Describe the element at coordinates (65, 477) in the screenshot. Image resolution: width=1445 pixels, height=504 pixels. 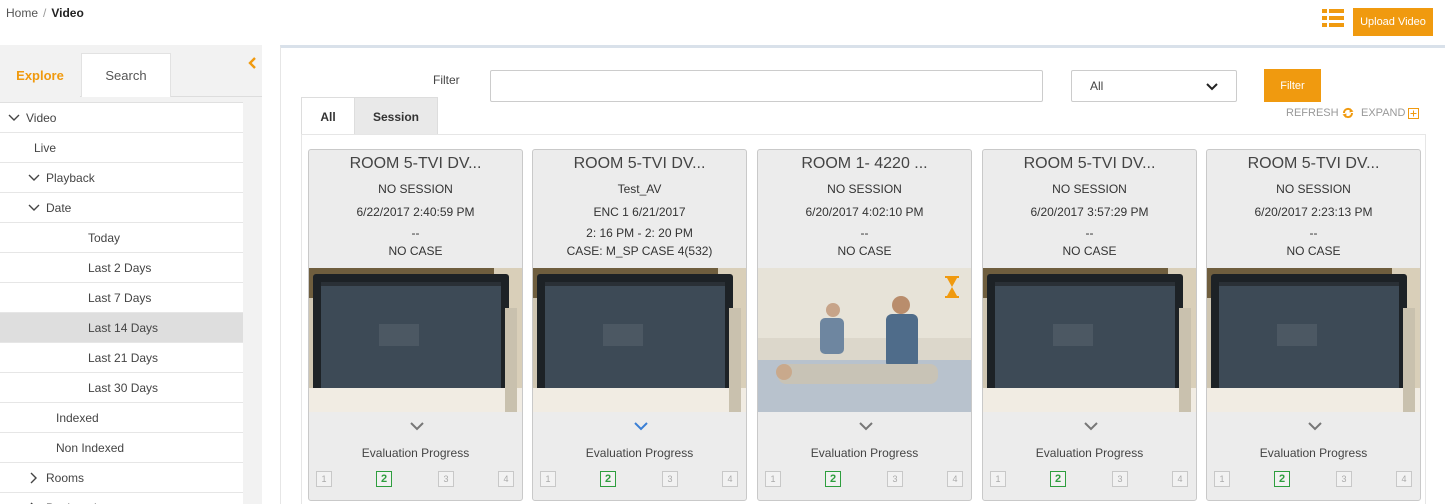
I see `tree-item-label: Rooms` at that location.